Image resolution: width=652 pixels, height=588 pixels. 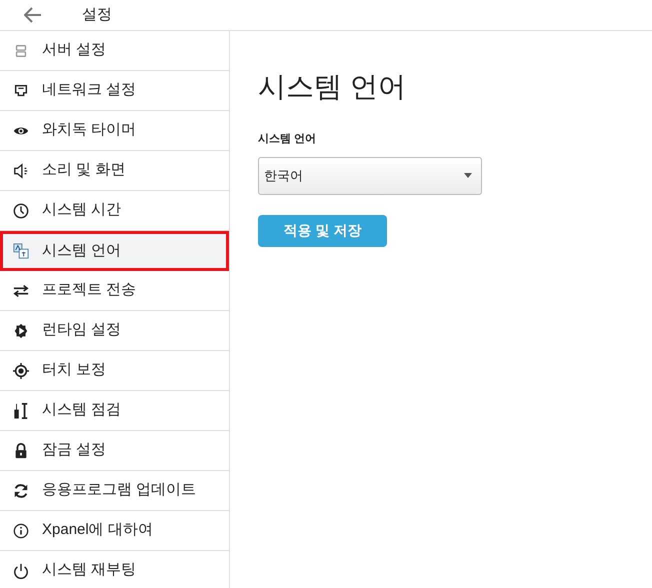 What do you see at coordinates (21, 50) in the screenshot?
I see `server-icon` at bounding box center [21, 50].